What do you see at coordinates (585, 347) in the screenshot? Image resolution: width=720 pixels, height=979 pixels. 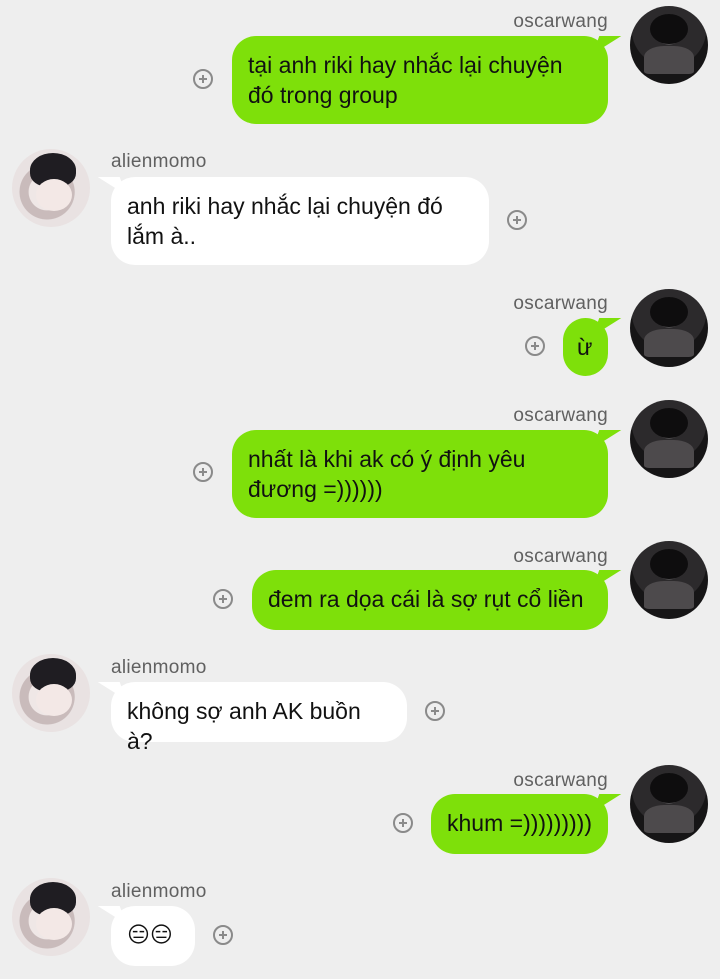 I see `message-bubble: ừ` at bounding box center [585, 347].